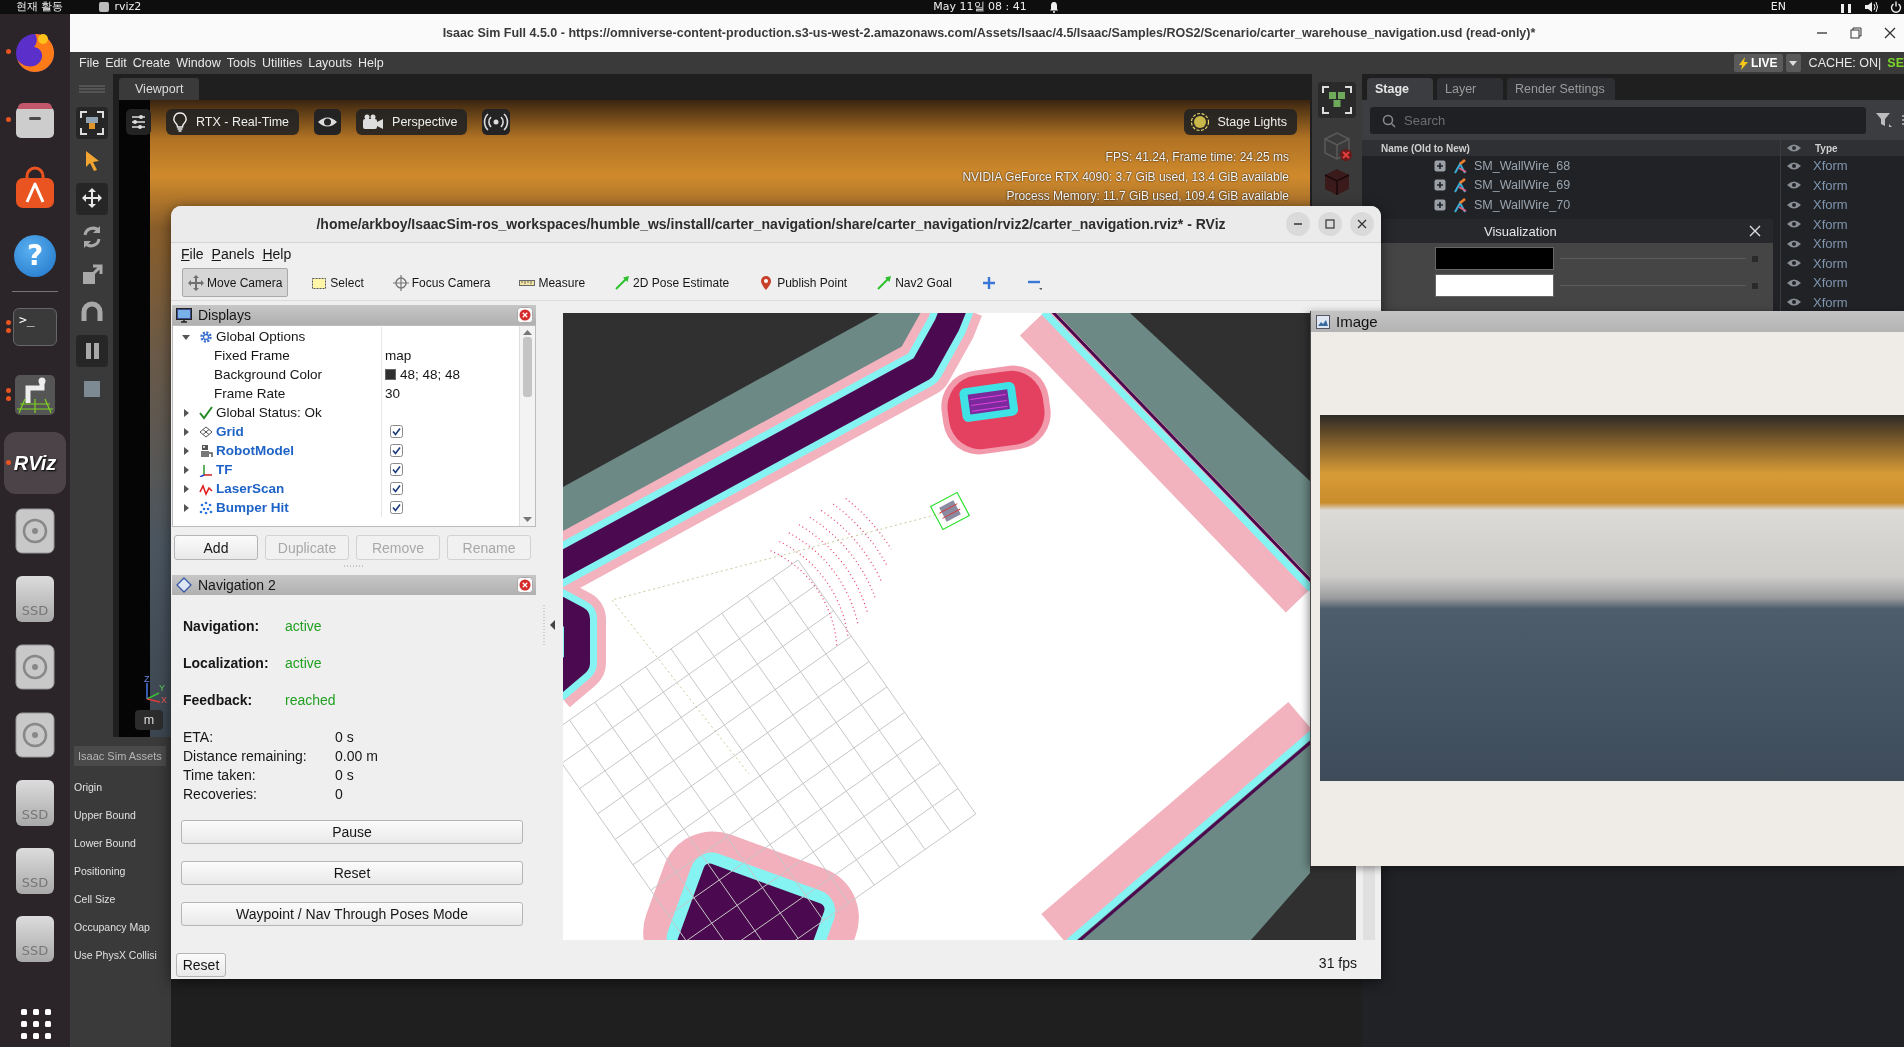 This screenshot has height=1047, width=1904. What do you see at coordinates (40, 7) in the screenshot?
I see `activities-button: 현재 활동` at bounding box center [40, 7].